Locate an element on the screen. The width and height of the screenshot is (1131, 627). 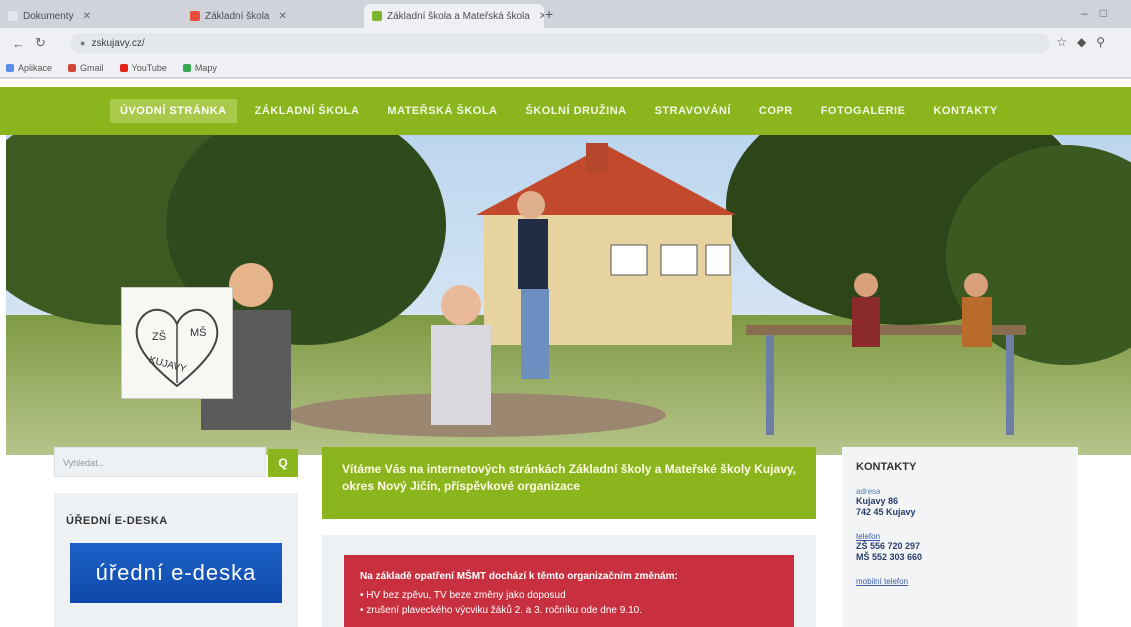
edeska-title: ÚŘEDNÍ E-DESKA is located at coordinates (117, 521).